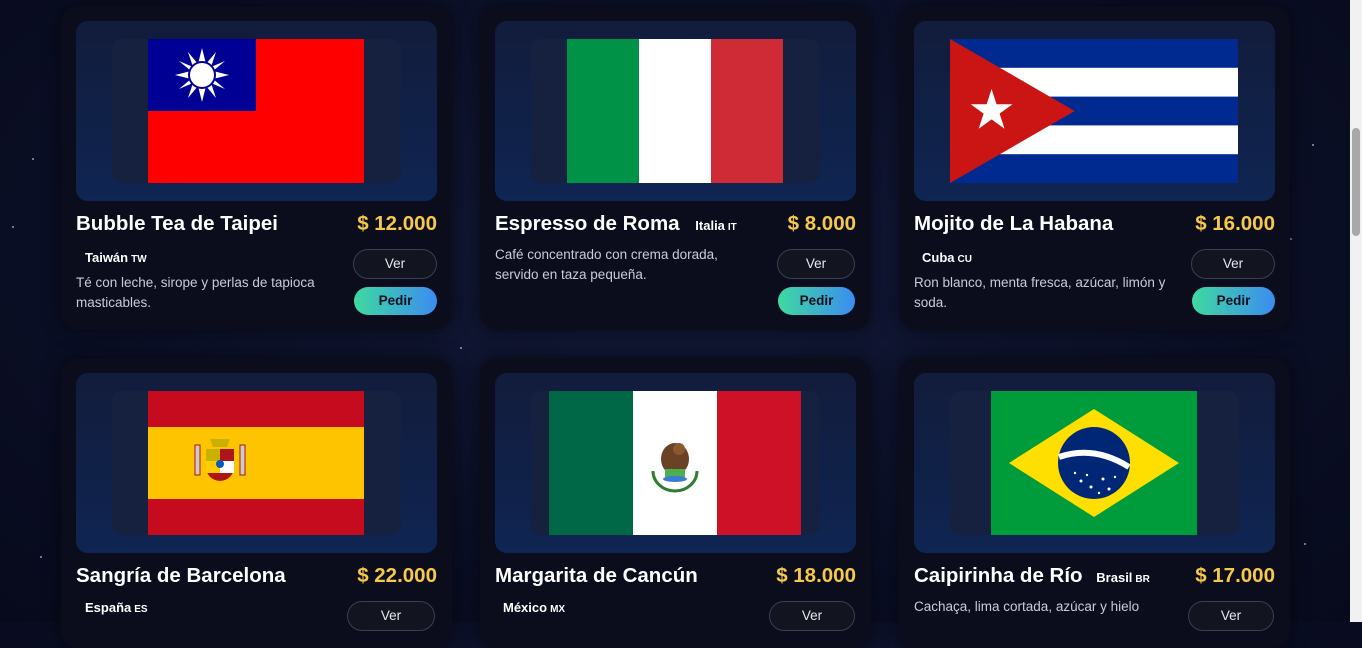  I want to click on country-code: TW, so click(139, 259).